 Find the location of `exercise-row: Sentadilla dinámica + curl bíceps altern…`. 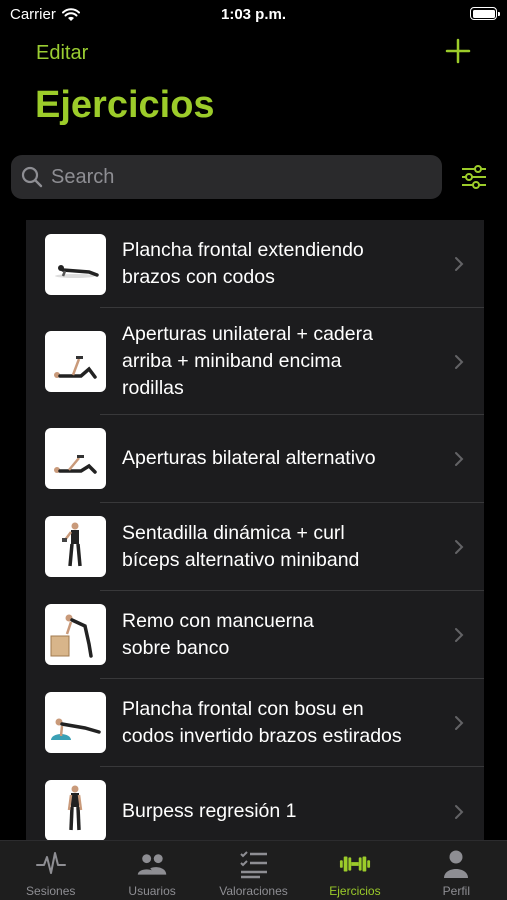

exercise-row: Sentadilla dinámica + curl bíceps altern… is located at coordinates (255, 547).